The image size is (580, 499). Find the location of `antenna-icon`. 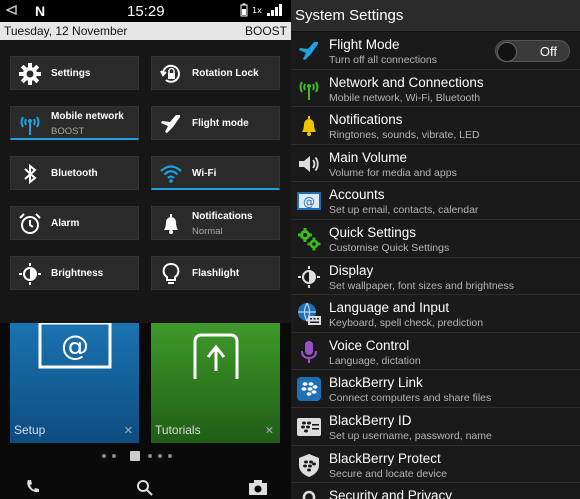

antenna-icon is located at coordinates (309, 89).